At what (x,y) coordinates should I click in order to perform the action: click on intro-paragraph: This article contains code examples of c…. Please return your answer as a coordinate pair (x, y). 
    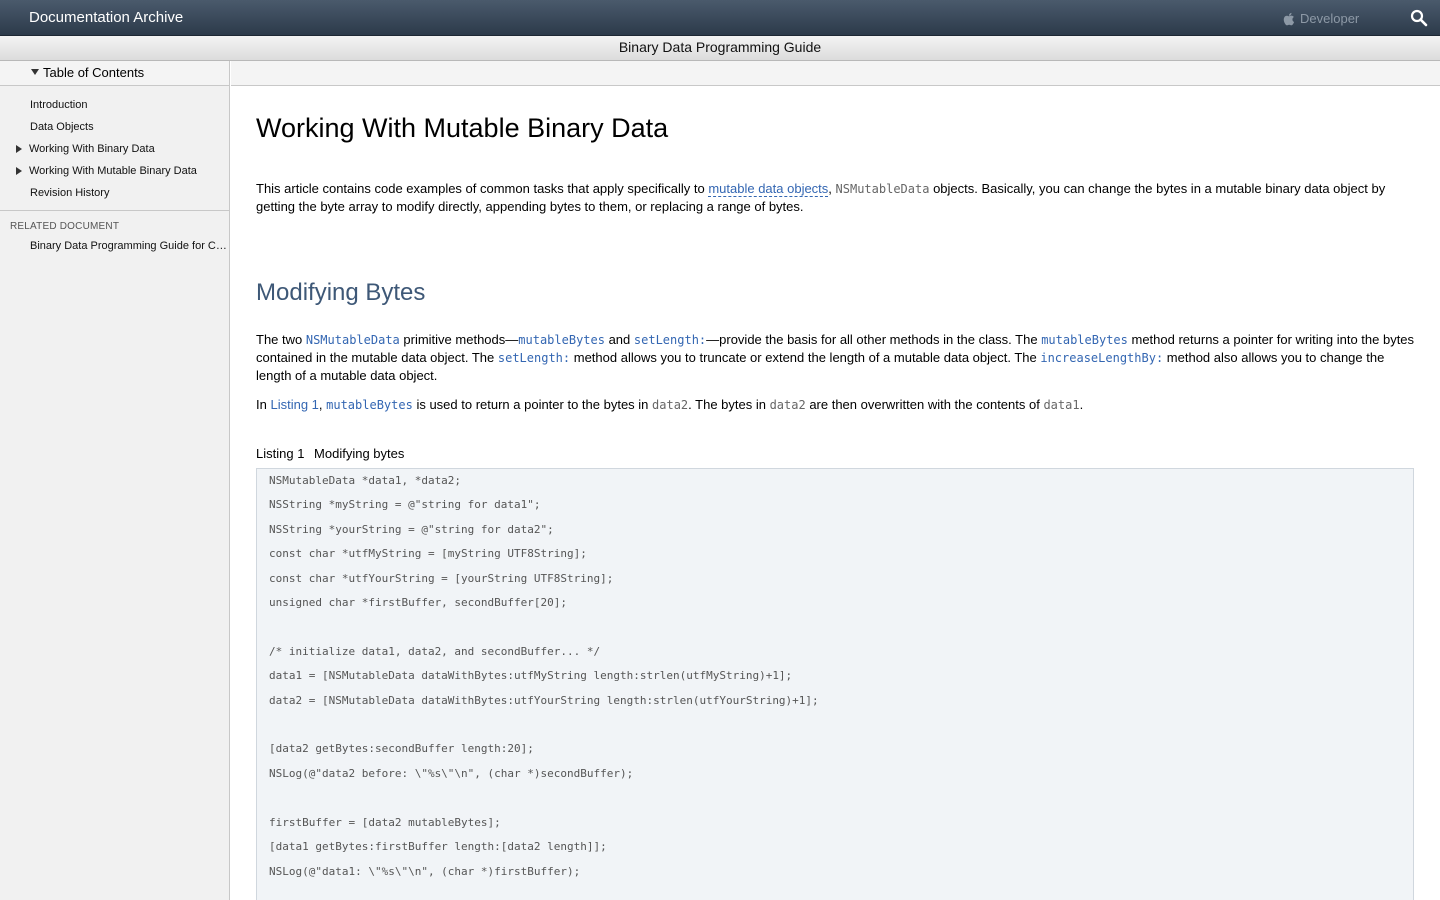
    Looking at the image, I should click on (836, 198).